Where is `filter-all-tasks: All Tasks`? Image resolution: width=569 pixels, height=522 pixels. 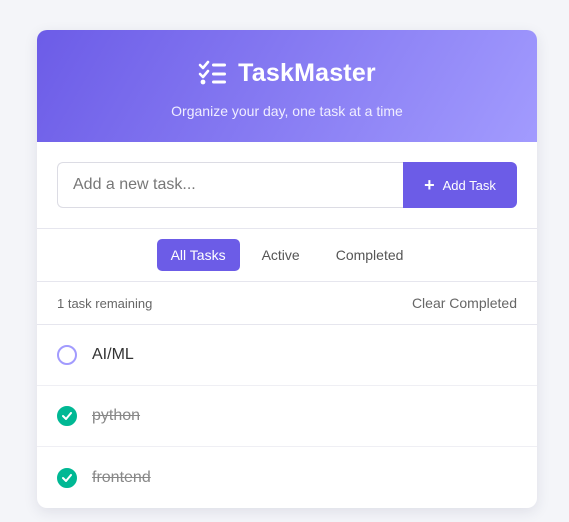
filter-all-tasks: All Tasks is located at coordinates (198, 255).